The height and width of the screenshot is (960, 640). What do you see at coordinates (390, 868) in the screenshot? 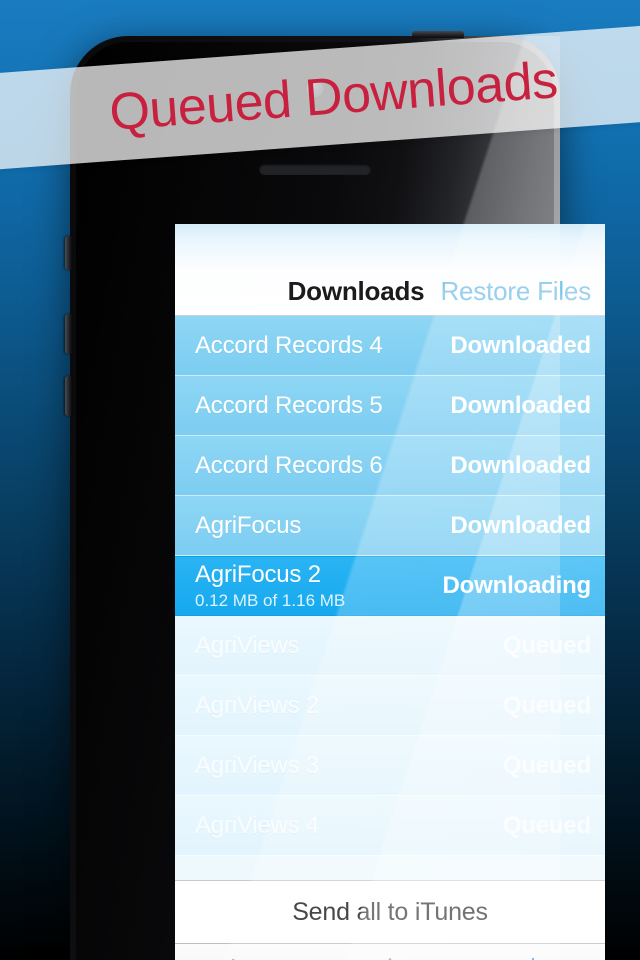
I see `list-filler` at bounding box center [390, 868].